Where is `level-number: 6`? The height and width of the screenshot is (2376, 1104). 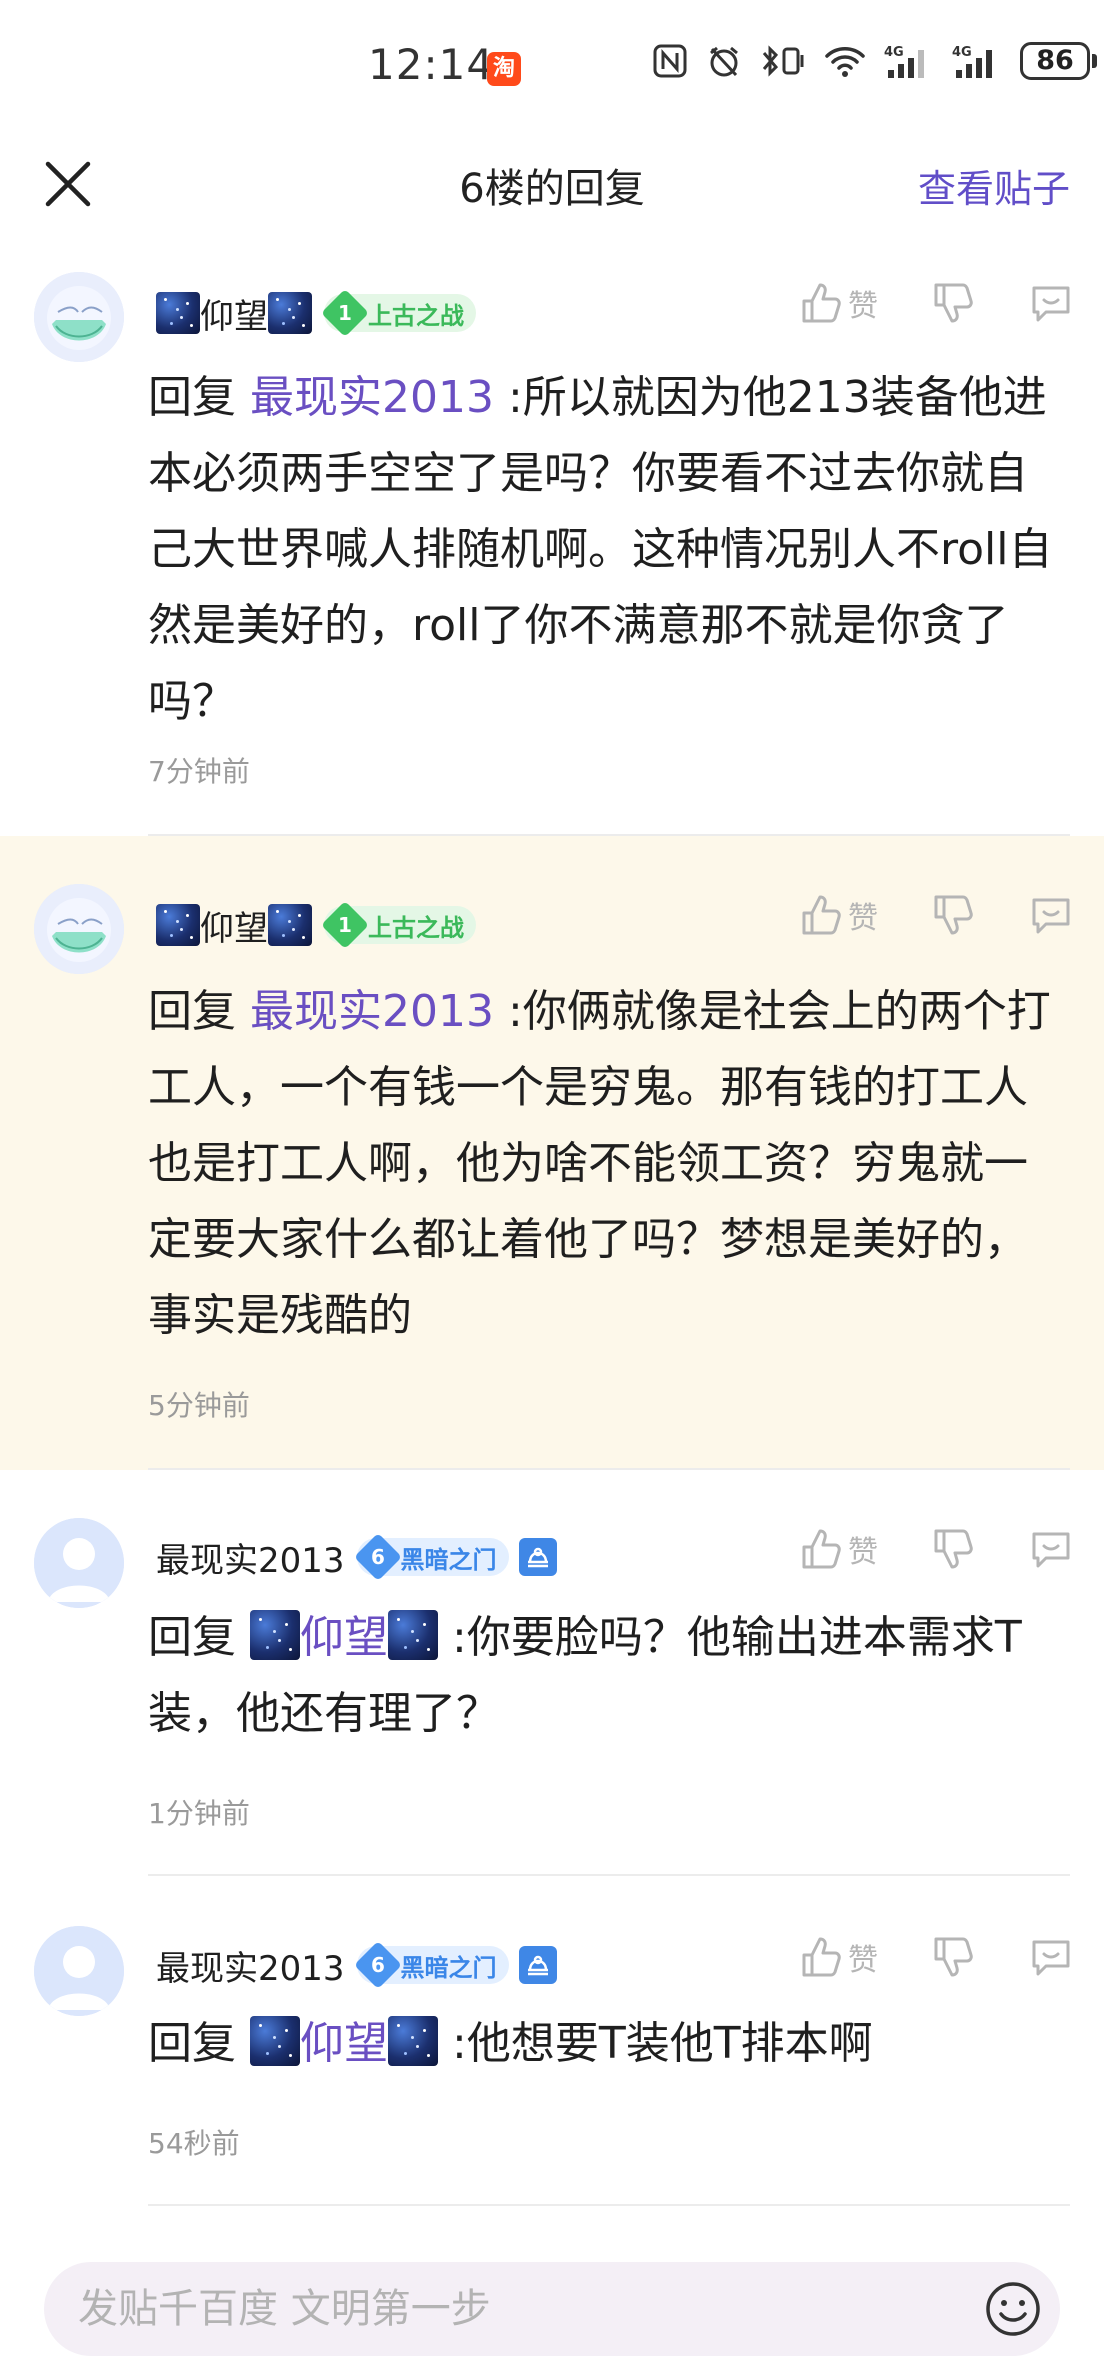
level-number: 6 is located at coordinates (377, 1557).